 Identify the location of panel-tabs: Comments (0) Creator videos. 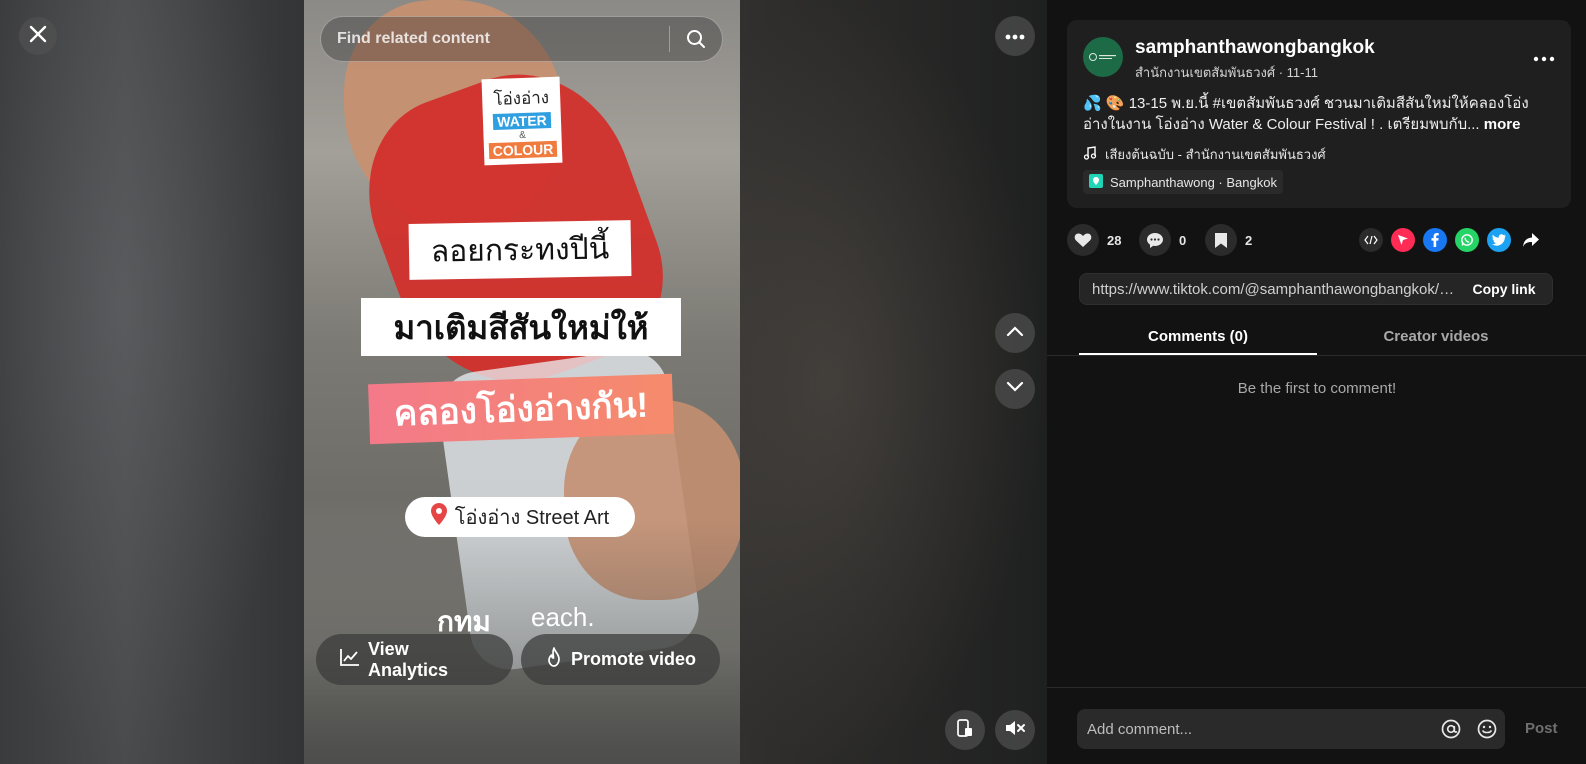
(1317, 337).